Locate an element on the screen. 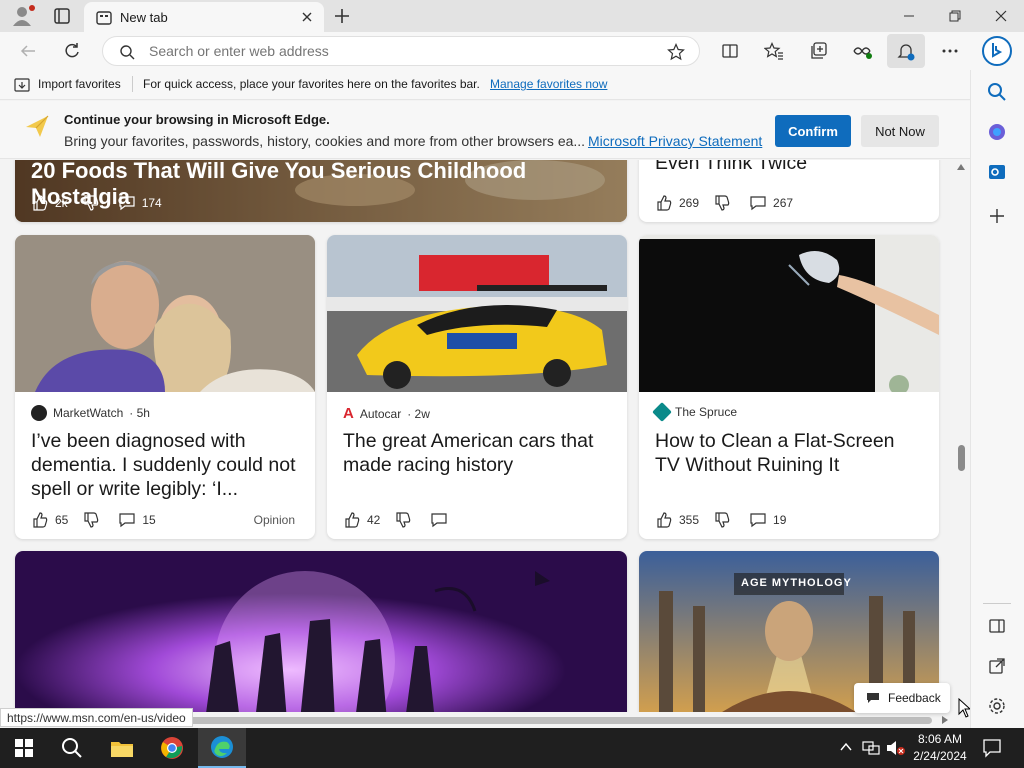 This screenshot has width=1024, height=768. card-source: A Autocar · 2w is located at coordinates (386, 413).